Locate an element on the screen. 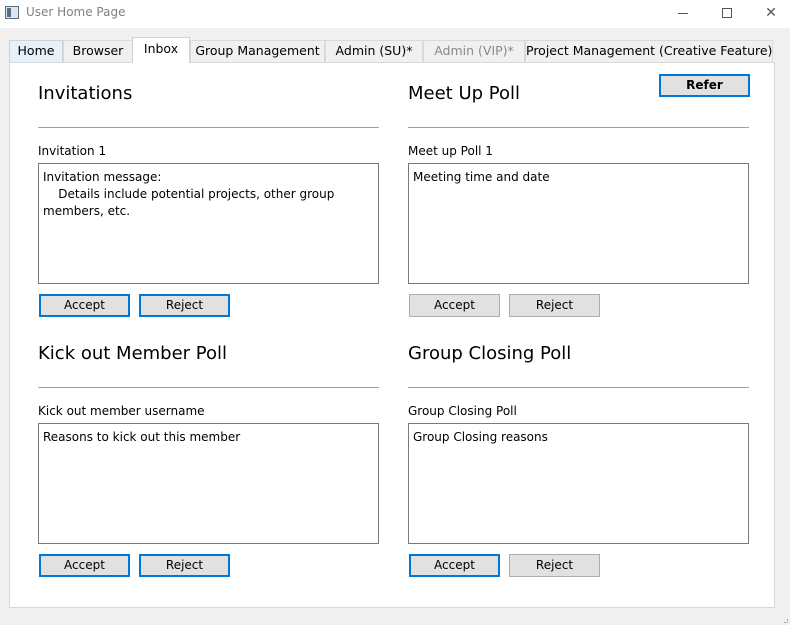 This screenshot has height=625, width=790. close-icon: ✕ is located at coordinates (771, 13).